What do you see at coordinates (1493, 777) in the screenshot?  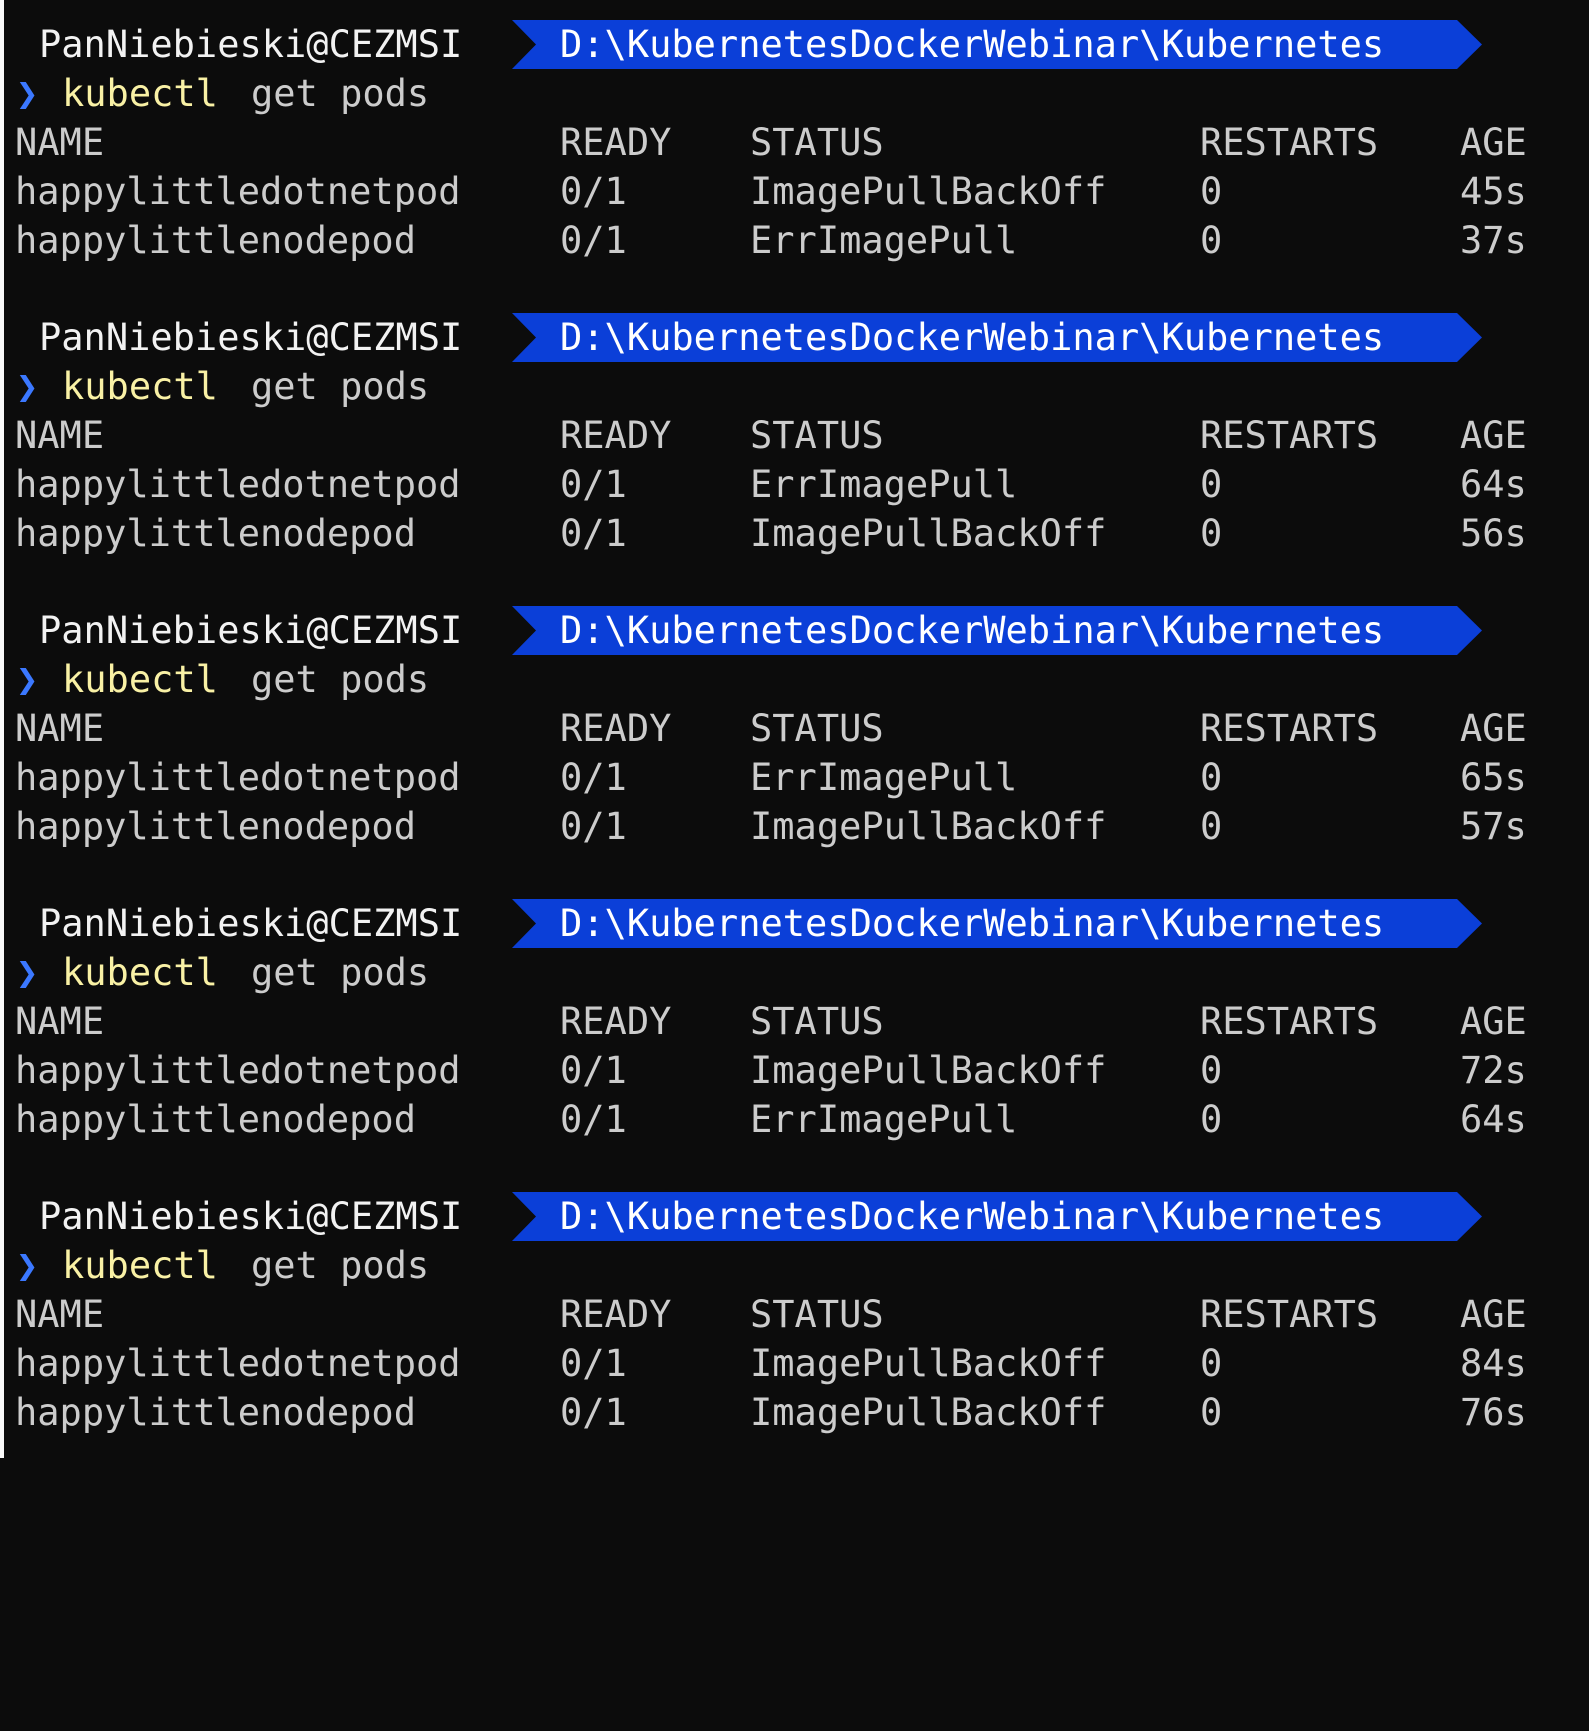 I see `cell-age: 65s` at bounding box center [1493, 777].